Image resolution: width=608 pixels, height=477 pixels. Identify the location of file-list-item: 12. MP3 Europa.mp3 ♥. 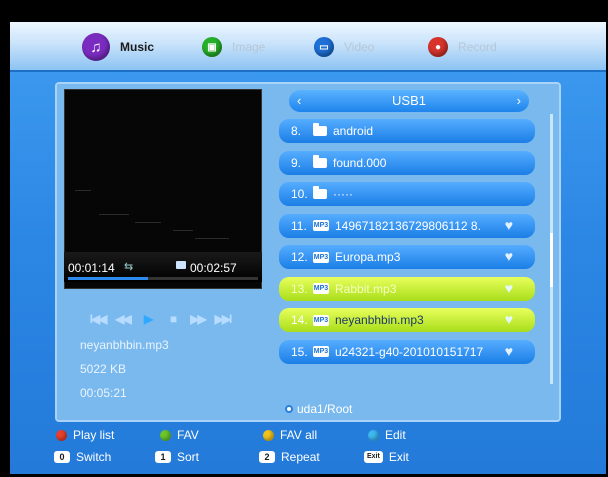
(407, 257).